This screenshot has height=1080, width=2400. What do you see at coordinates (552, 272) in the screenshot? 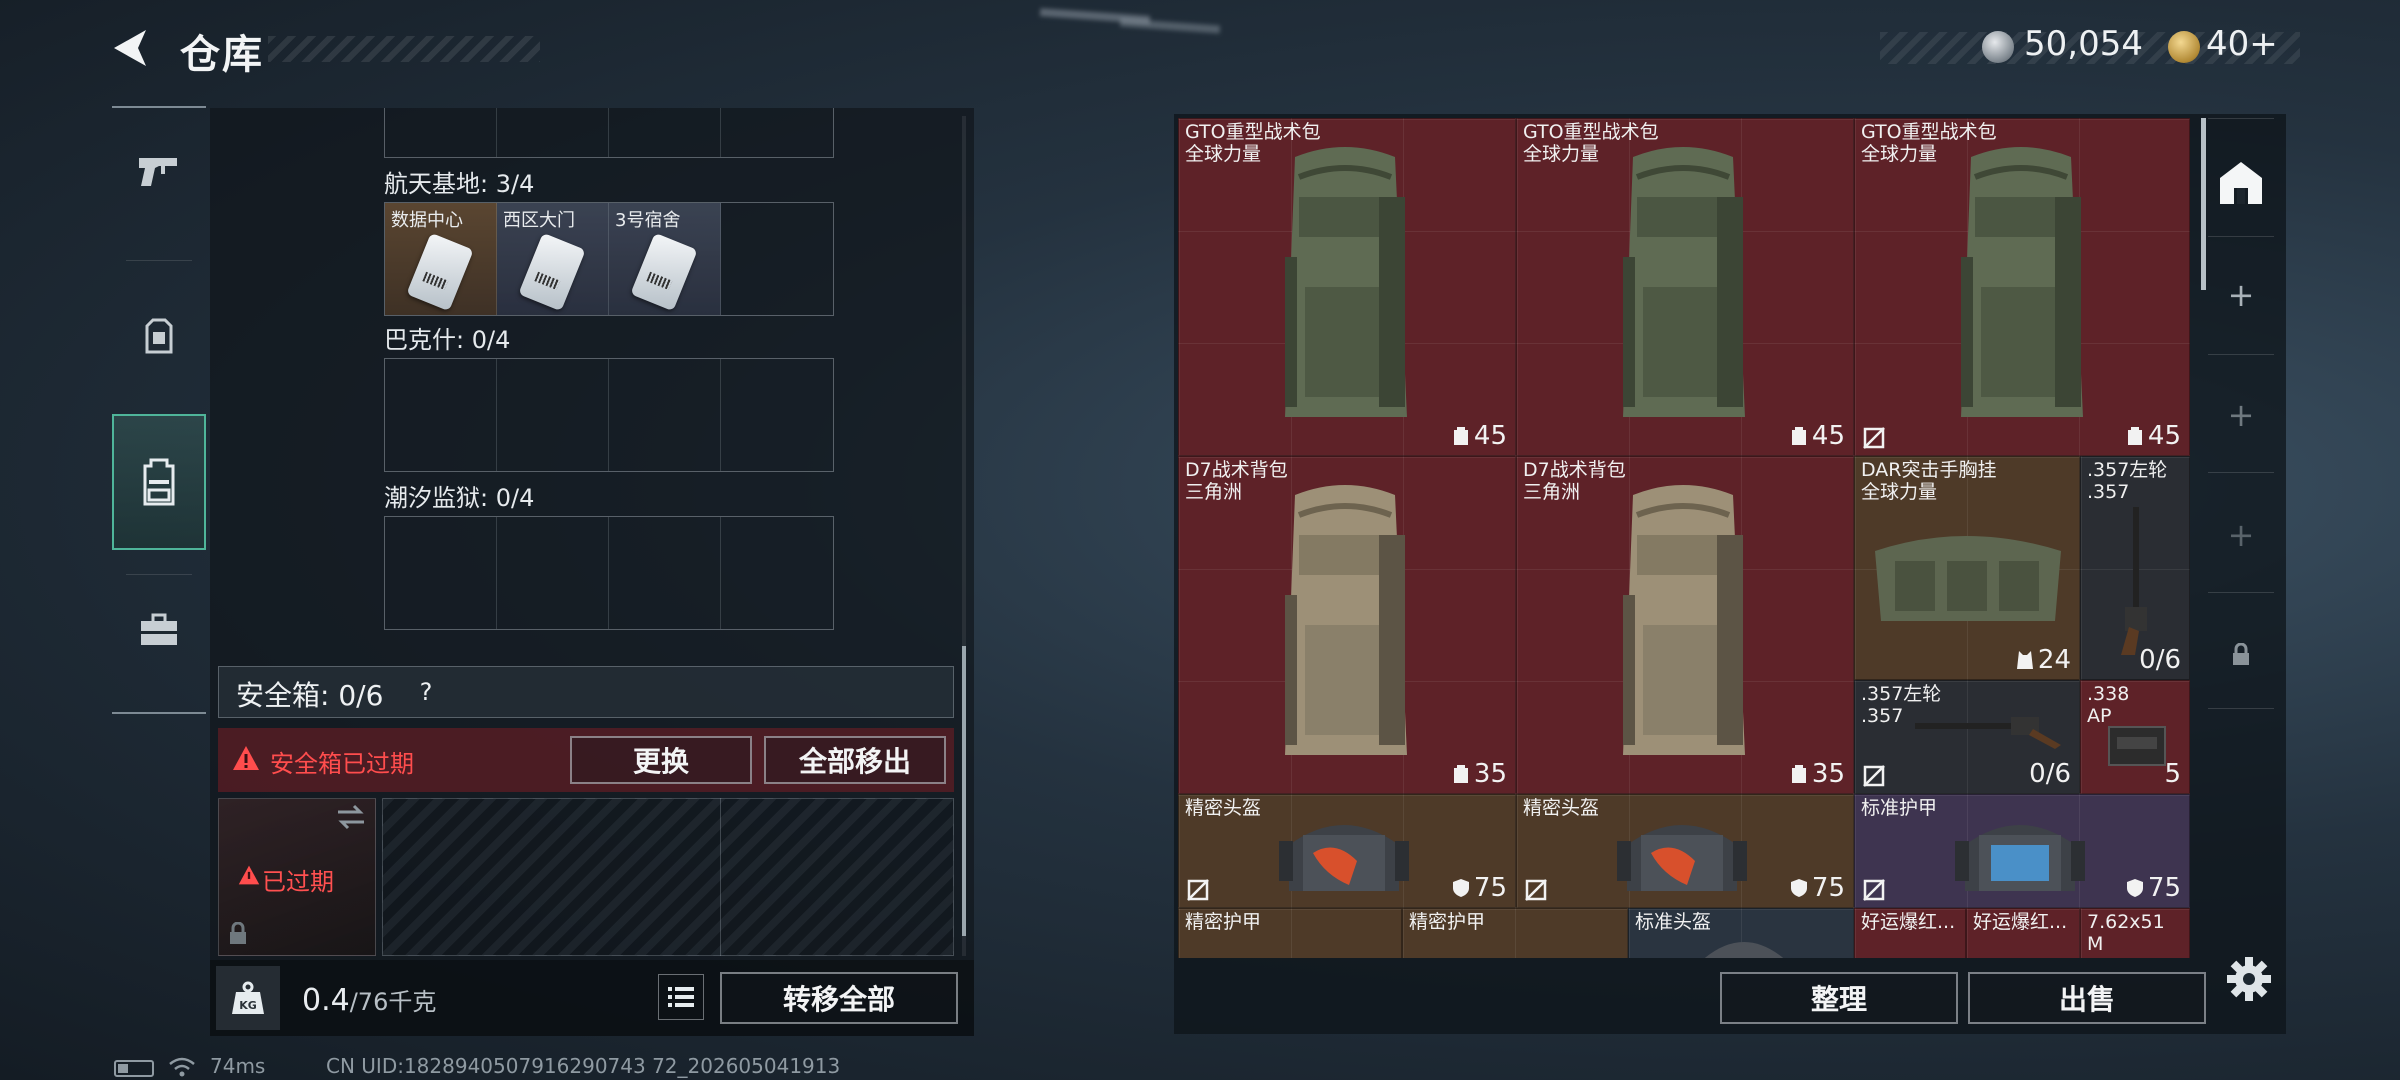
I see `keycard-icon` at bounding box center [552, 272].